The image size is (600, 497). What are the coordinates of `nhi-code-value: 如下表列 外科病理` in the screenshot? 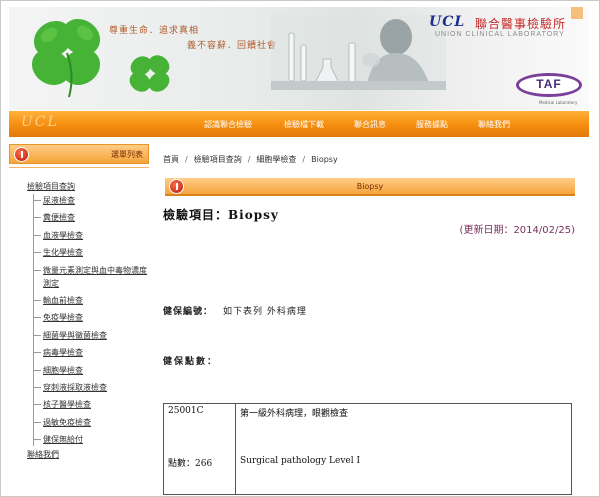 It's located at (265, 312).